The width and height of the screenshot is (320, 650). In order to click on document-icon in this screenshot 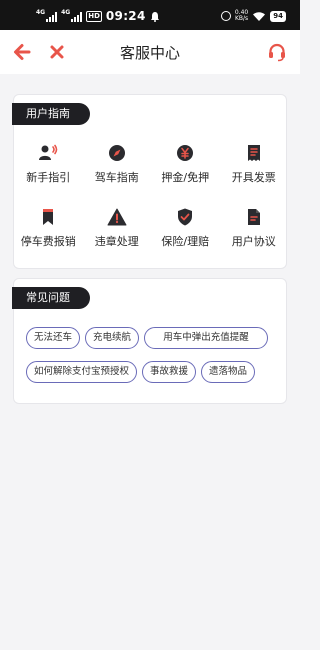, I will do `click(254, 217)`.